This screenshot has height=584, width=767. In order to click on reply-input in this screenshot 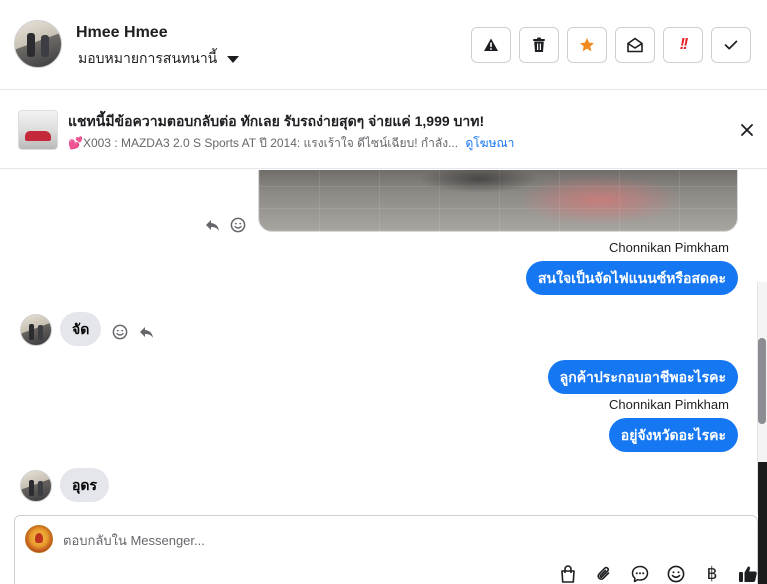, I will do `click(373, 540)`.